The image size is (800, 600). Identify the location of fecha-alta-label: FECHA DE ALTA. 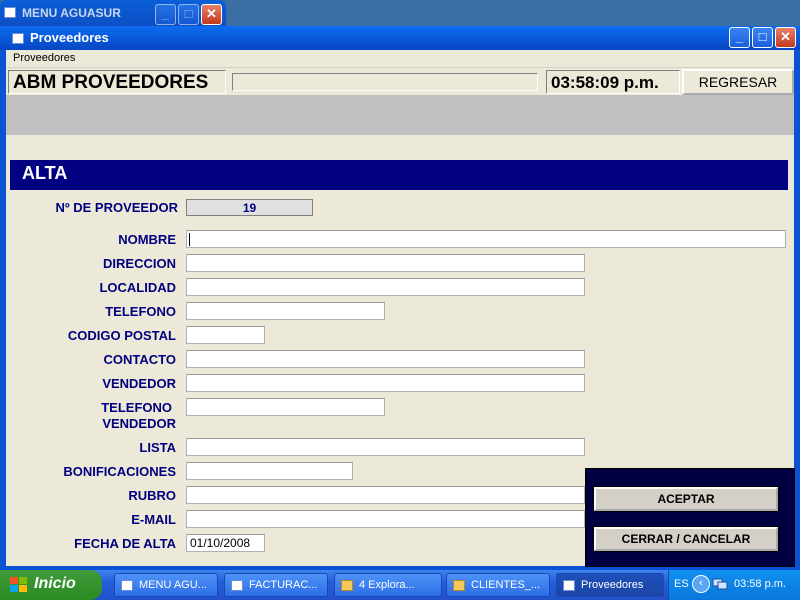
(125, 543).